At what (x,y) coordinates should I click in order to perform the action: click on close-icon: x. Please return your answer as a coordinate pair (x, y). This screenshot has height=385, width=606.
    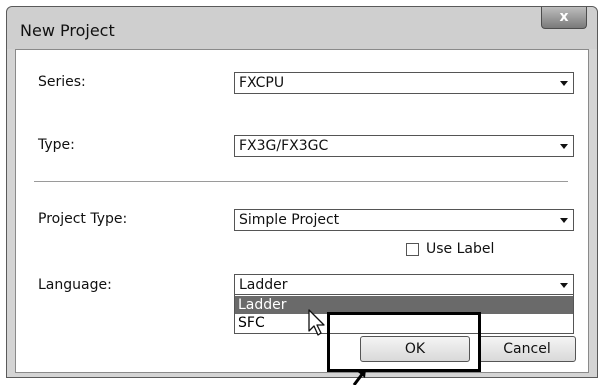
    Looking at the image, I should click on (564, 17).